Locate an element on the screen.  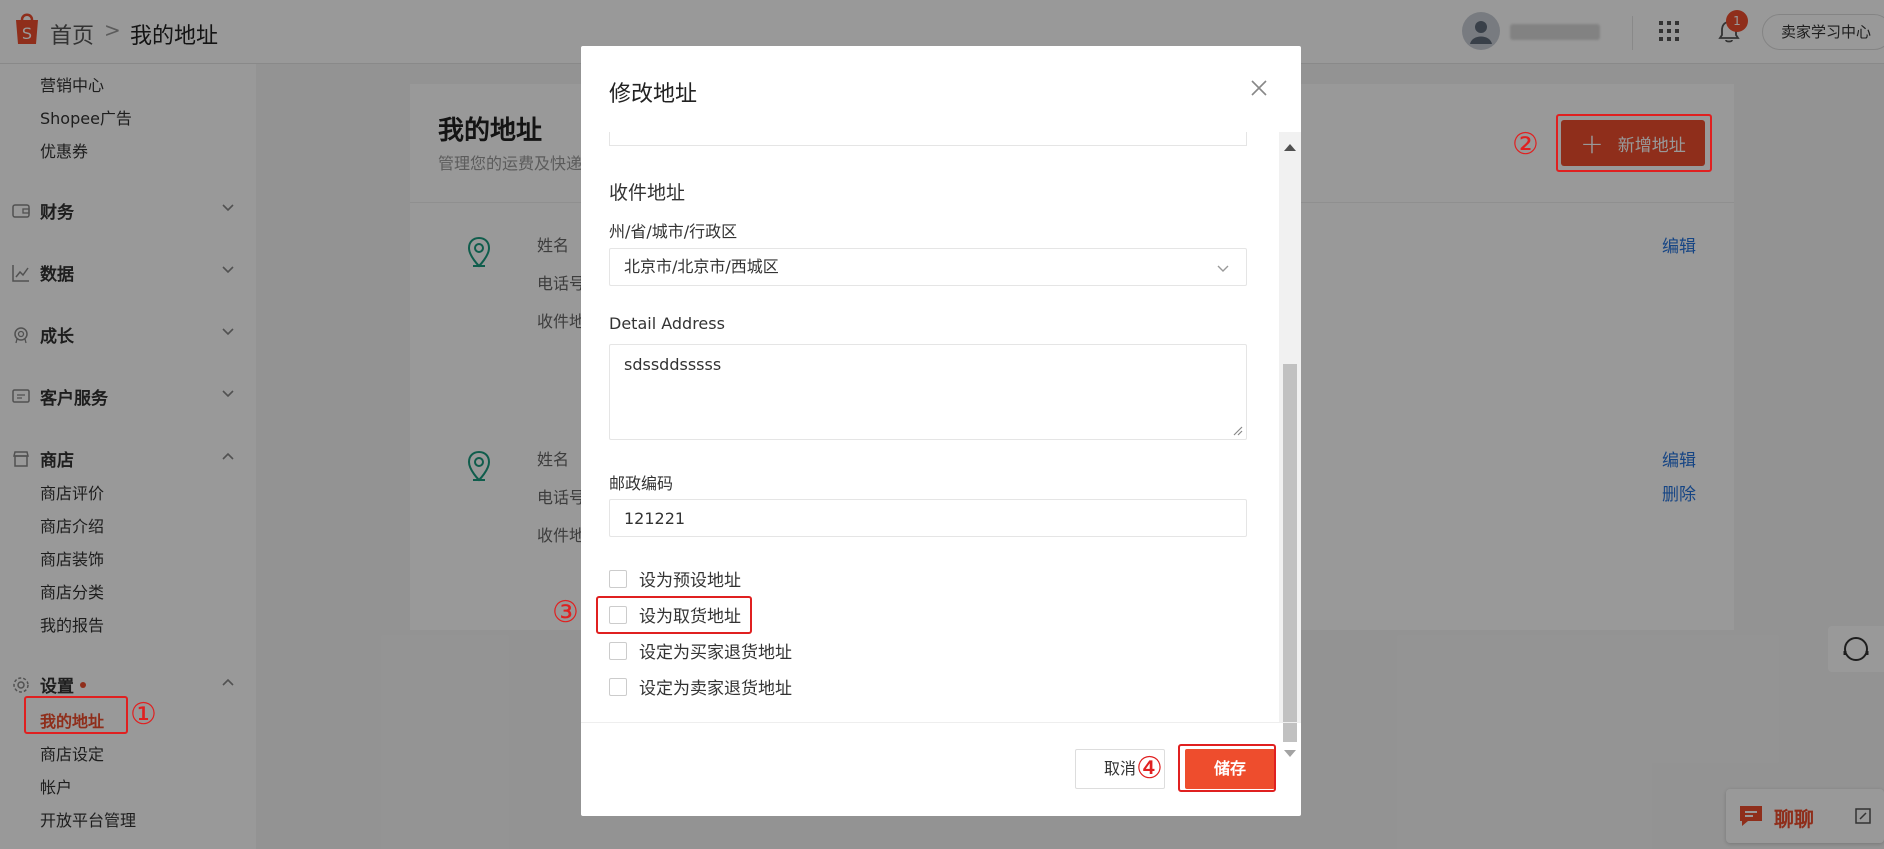
modal-scrollbar is located at coordinates (1290, 444).